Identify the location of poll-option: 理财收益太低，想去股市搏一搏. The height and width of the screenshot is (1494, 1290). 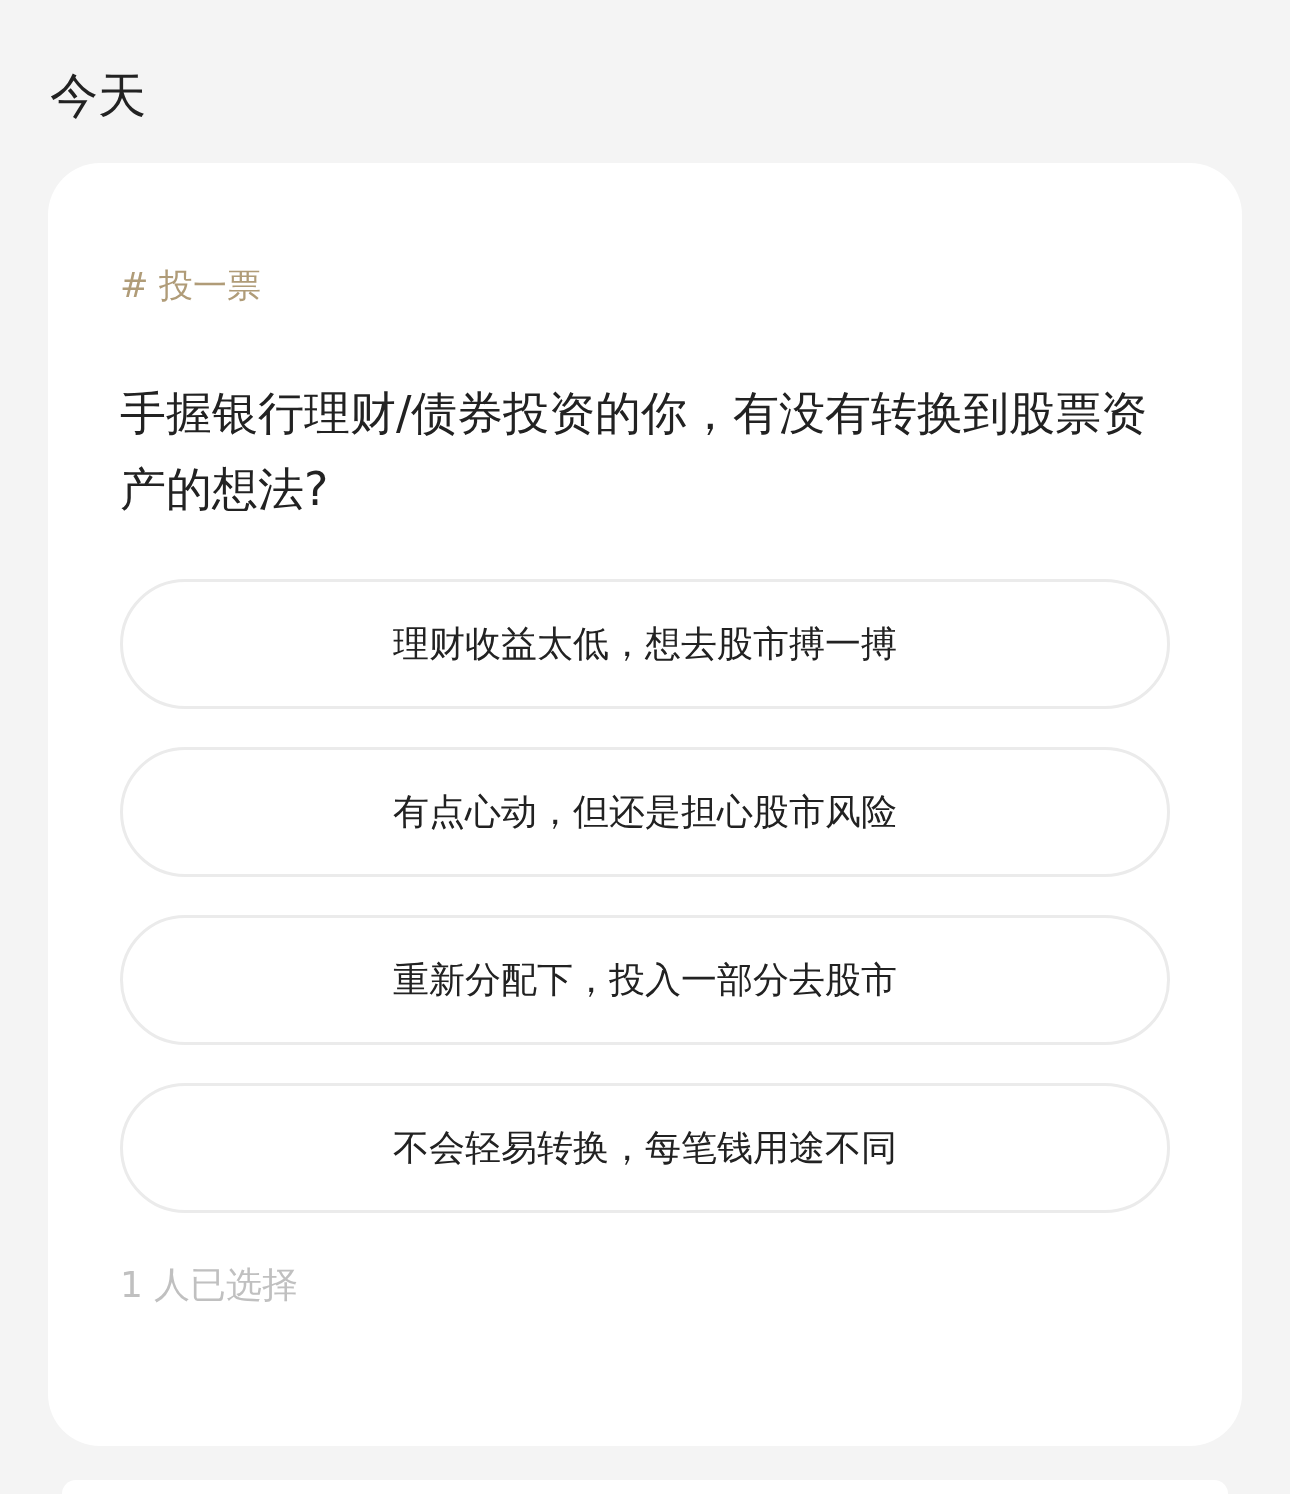
(645, 644).